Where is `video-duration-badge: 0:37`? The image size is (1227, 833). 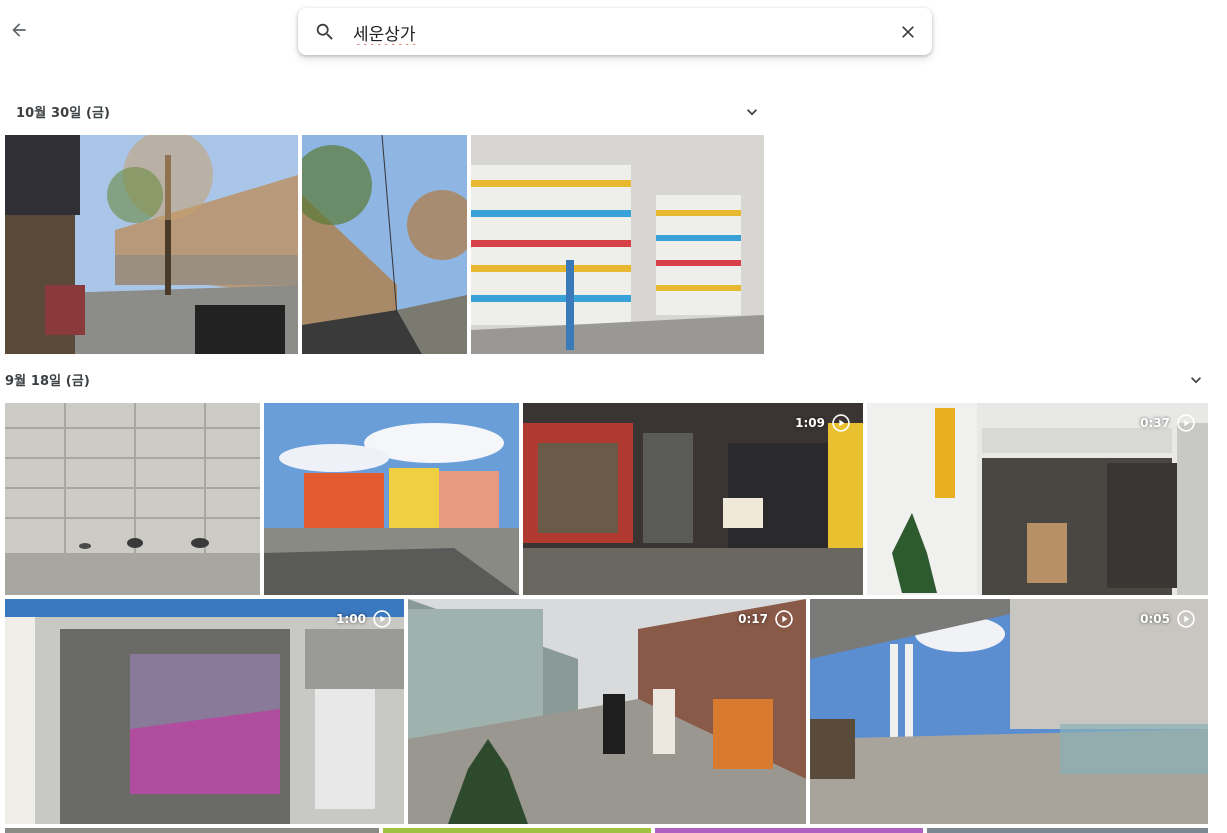
video-duration-badge: 0:37 is located at coordinates (1168, 423).